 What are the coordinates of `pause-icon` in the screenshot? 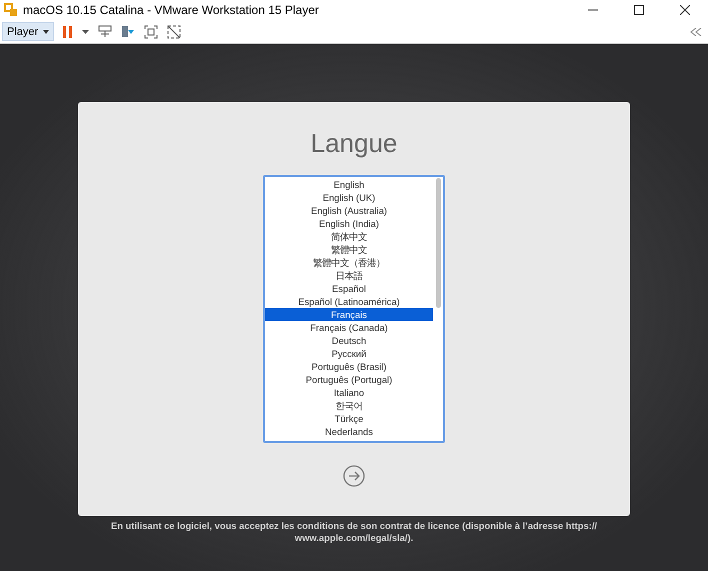 It's located at (68, 32).